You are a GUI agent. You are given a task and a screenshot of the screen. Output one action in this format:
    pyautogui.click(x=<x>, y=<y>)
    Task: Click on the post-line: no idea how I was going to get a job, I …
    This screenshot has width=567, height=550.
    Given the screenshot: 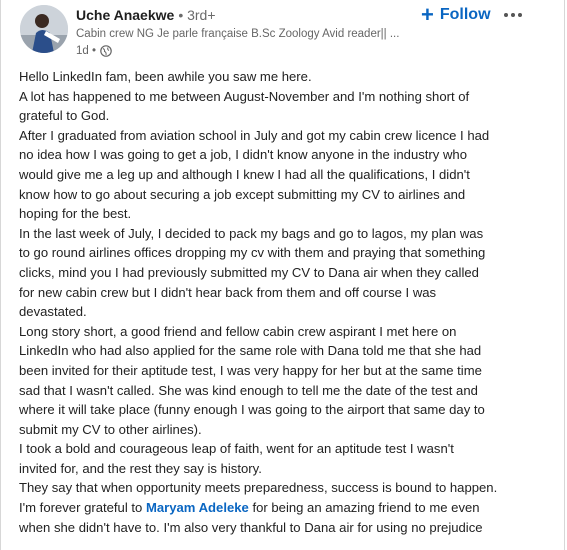 What is the action you would take?
    pyautogui.click(x=243, y=155)
    